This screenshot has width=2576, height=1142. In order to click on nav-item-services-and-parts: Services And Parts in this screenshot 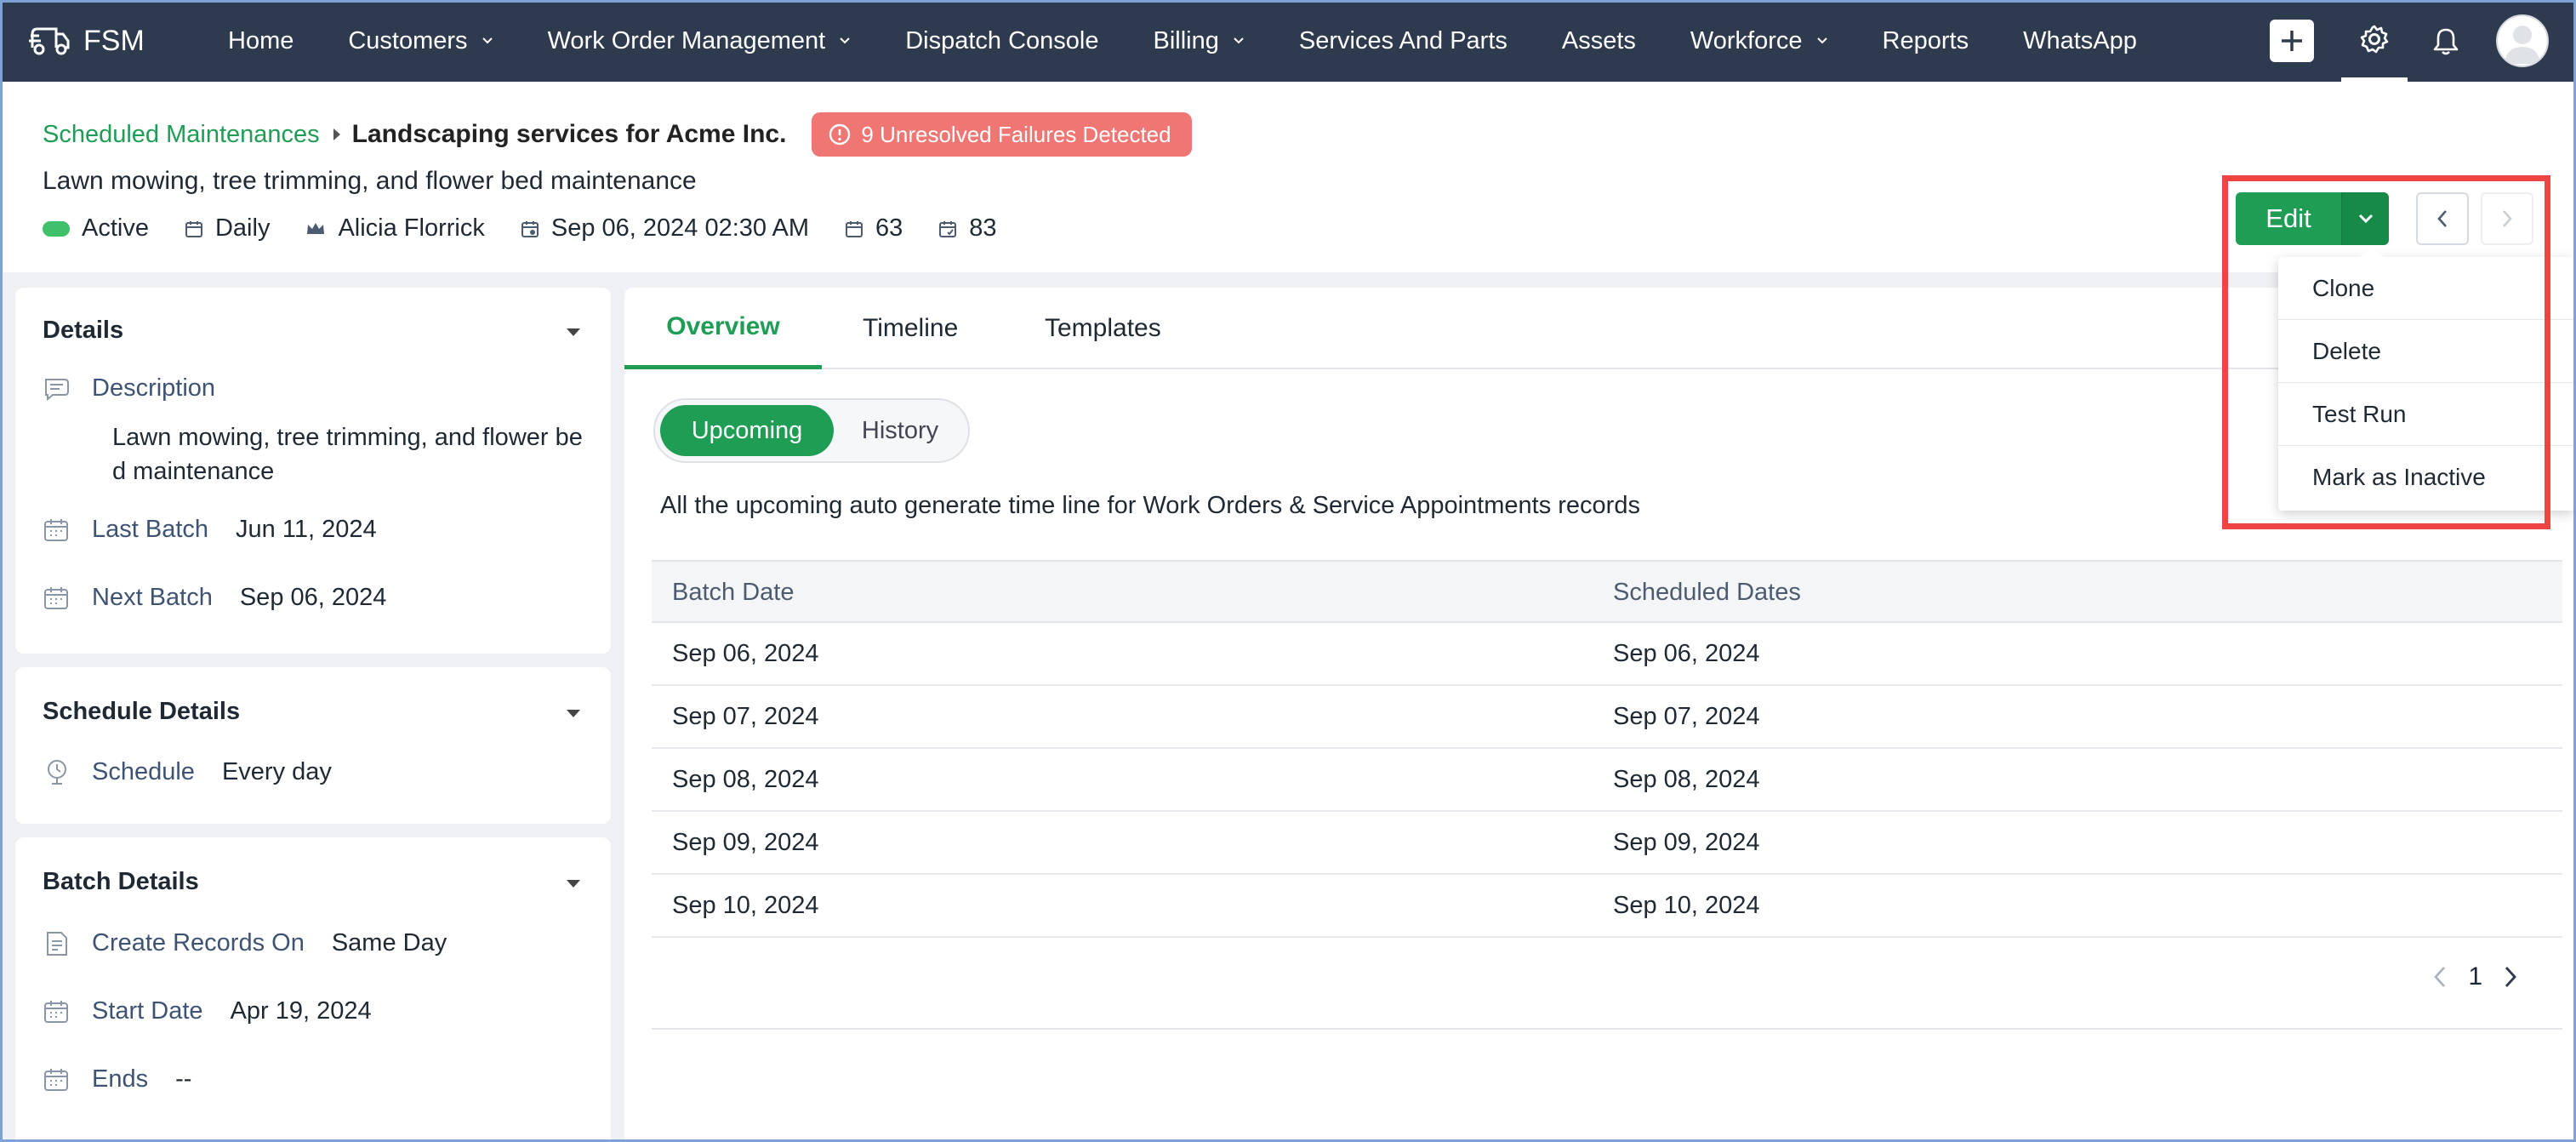, I will do `click(1403, 41)`.